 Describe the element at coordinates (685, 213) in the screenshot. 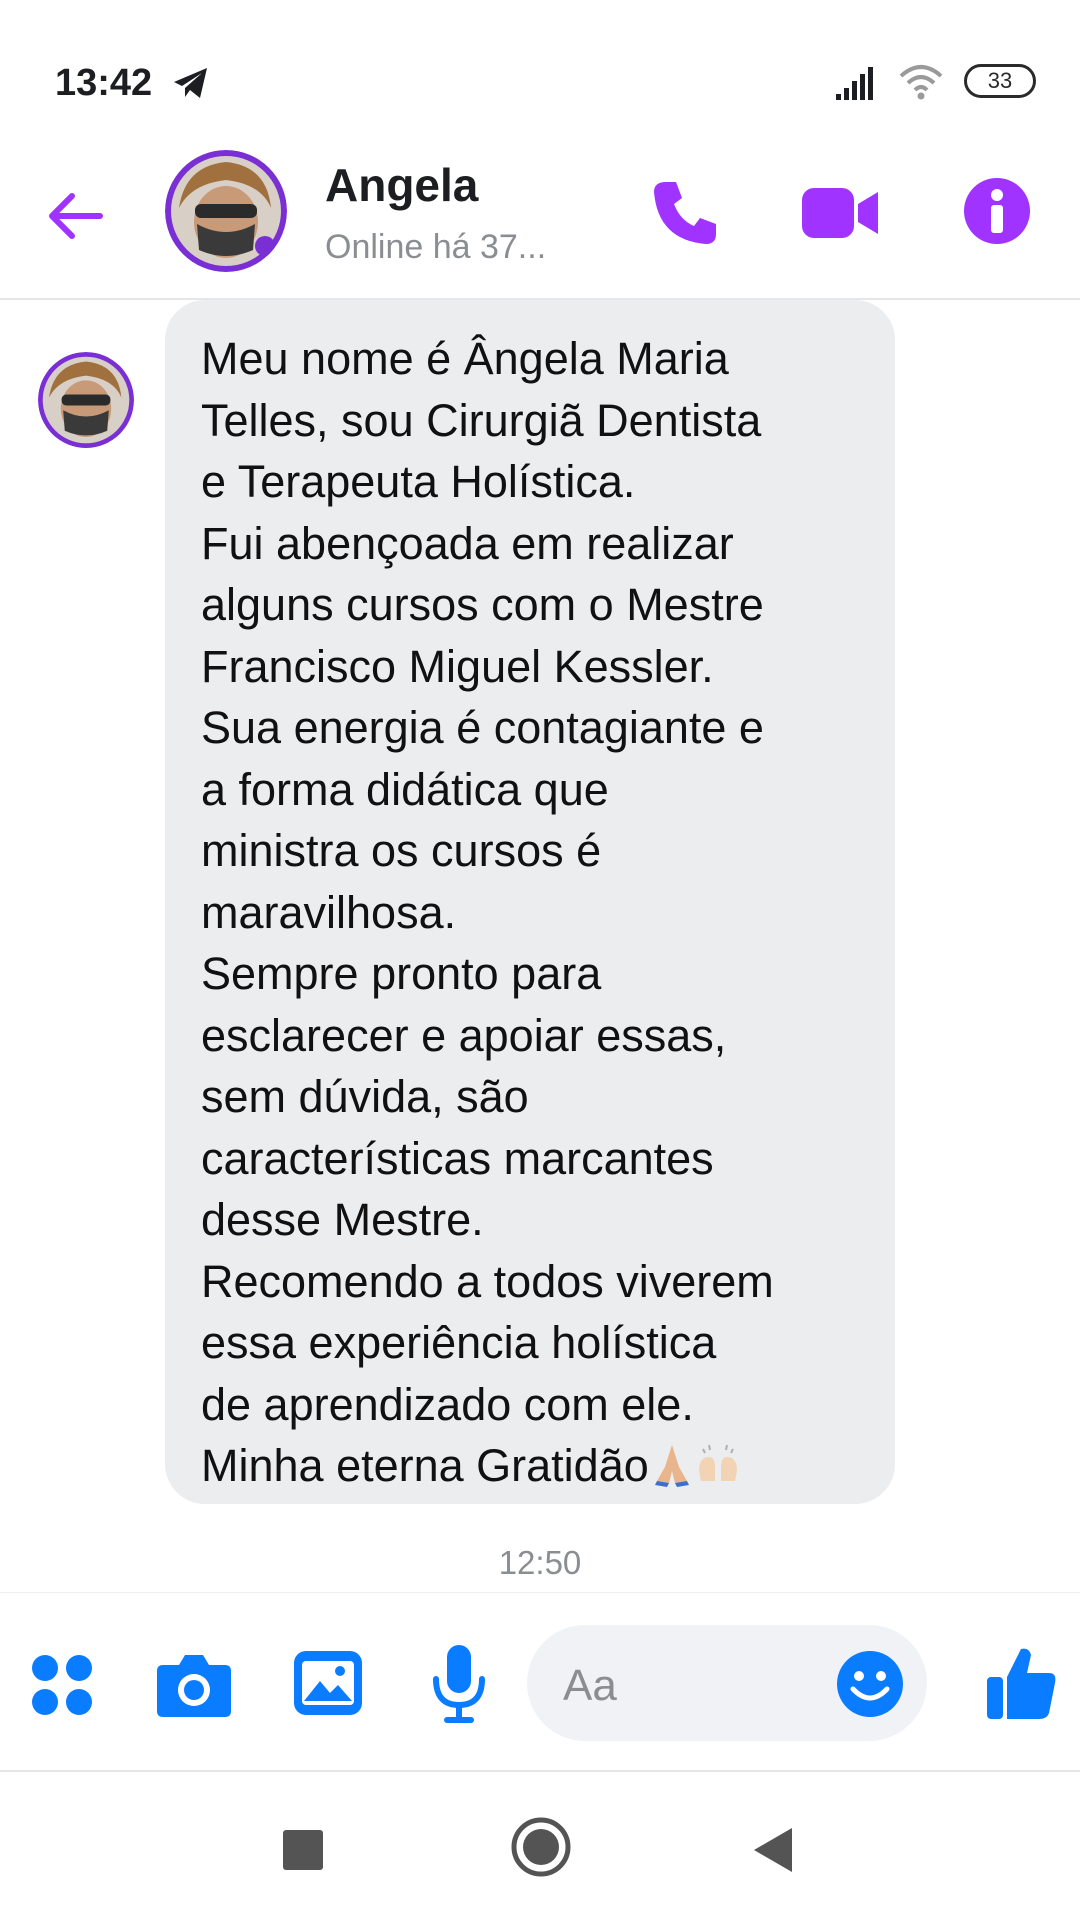

I see `phone-icon` at that location.